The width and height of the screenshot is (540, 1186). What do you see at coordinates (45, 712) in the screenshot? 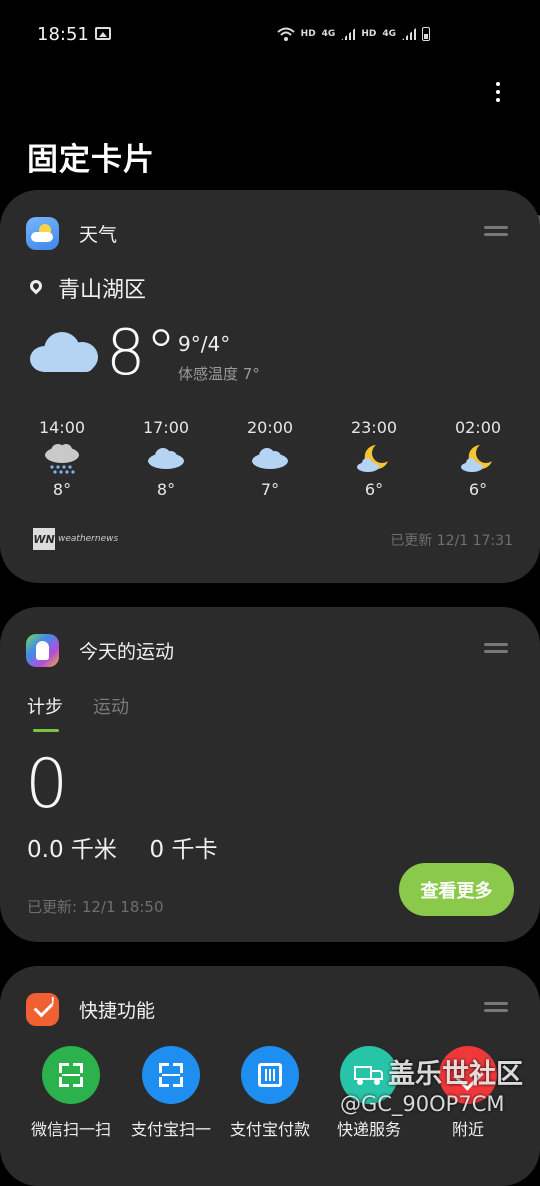
I see `tab-steps: 计步` at bounding box center [45, 712].